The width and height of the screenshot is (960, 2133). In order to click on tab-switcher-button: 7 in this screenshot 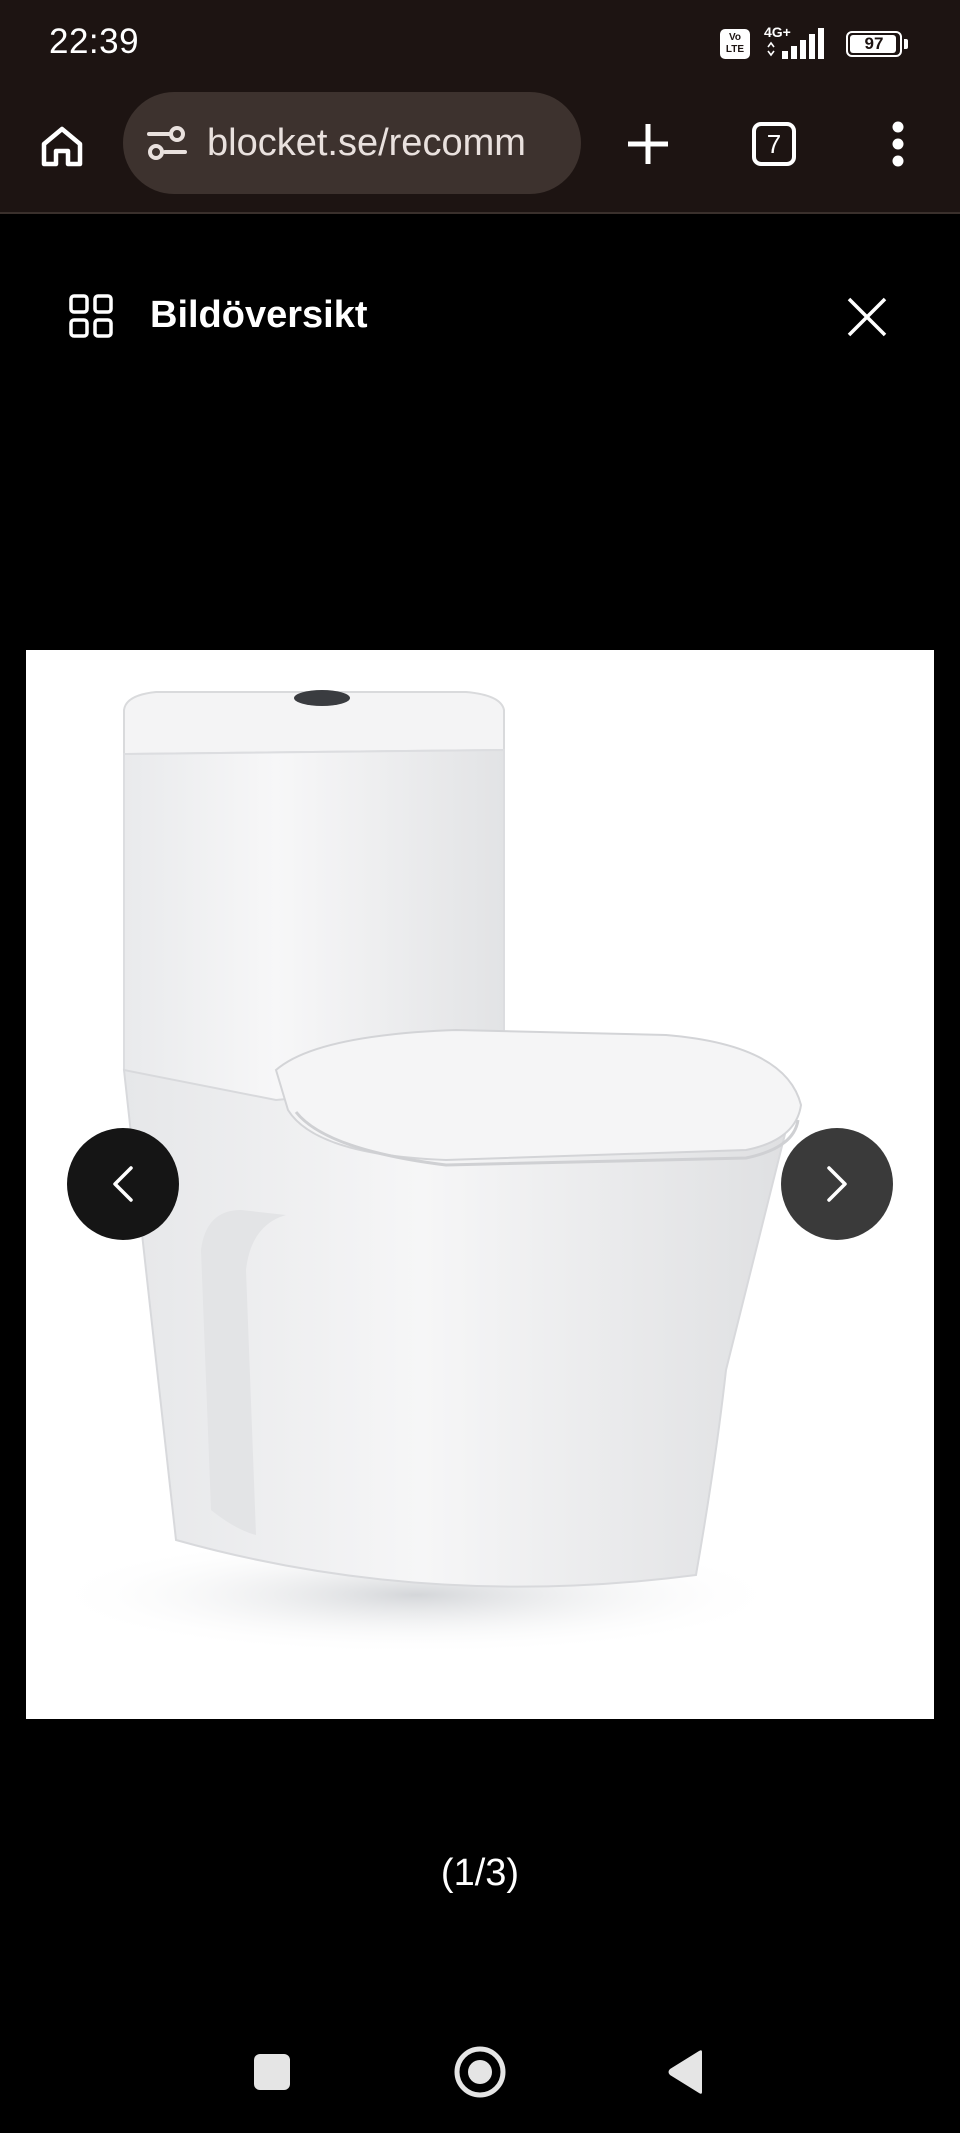, I will do `click(774, 144)`.